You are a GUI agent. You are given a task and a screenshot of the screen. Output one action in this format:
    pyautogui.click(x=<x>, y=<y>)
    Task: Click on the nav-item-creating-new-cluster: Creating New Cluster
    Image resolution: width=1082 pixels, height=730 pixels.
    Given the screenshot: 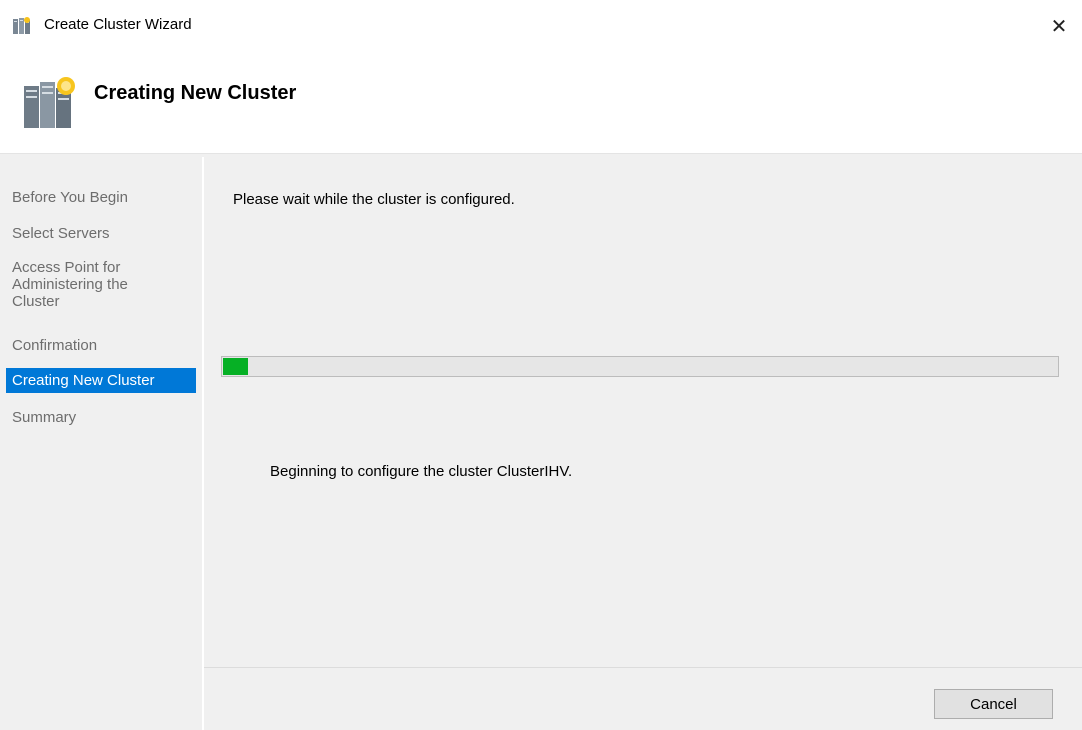 What is the action you would take?
    pyautogui.click(x=101, y=380)
    